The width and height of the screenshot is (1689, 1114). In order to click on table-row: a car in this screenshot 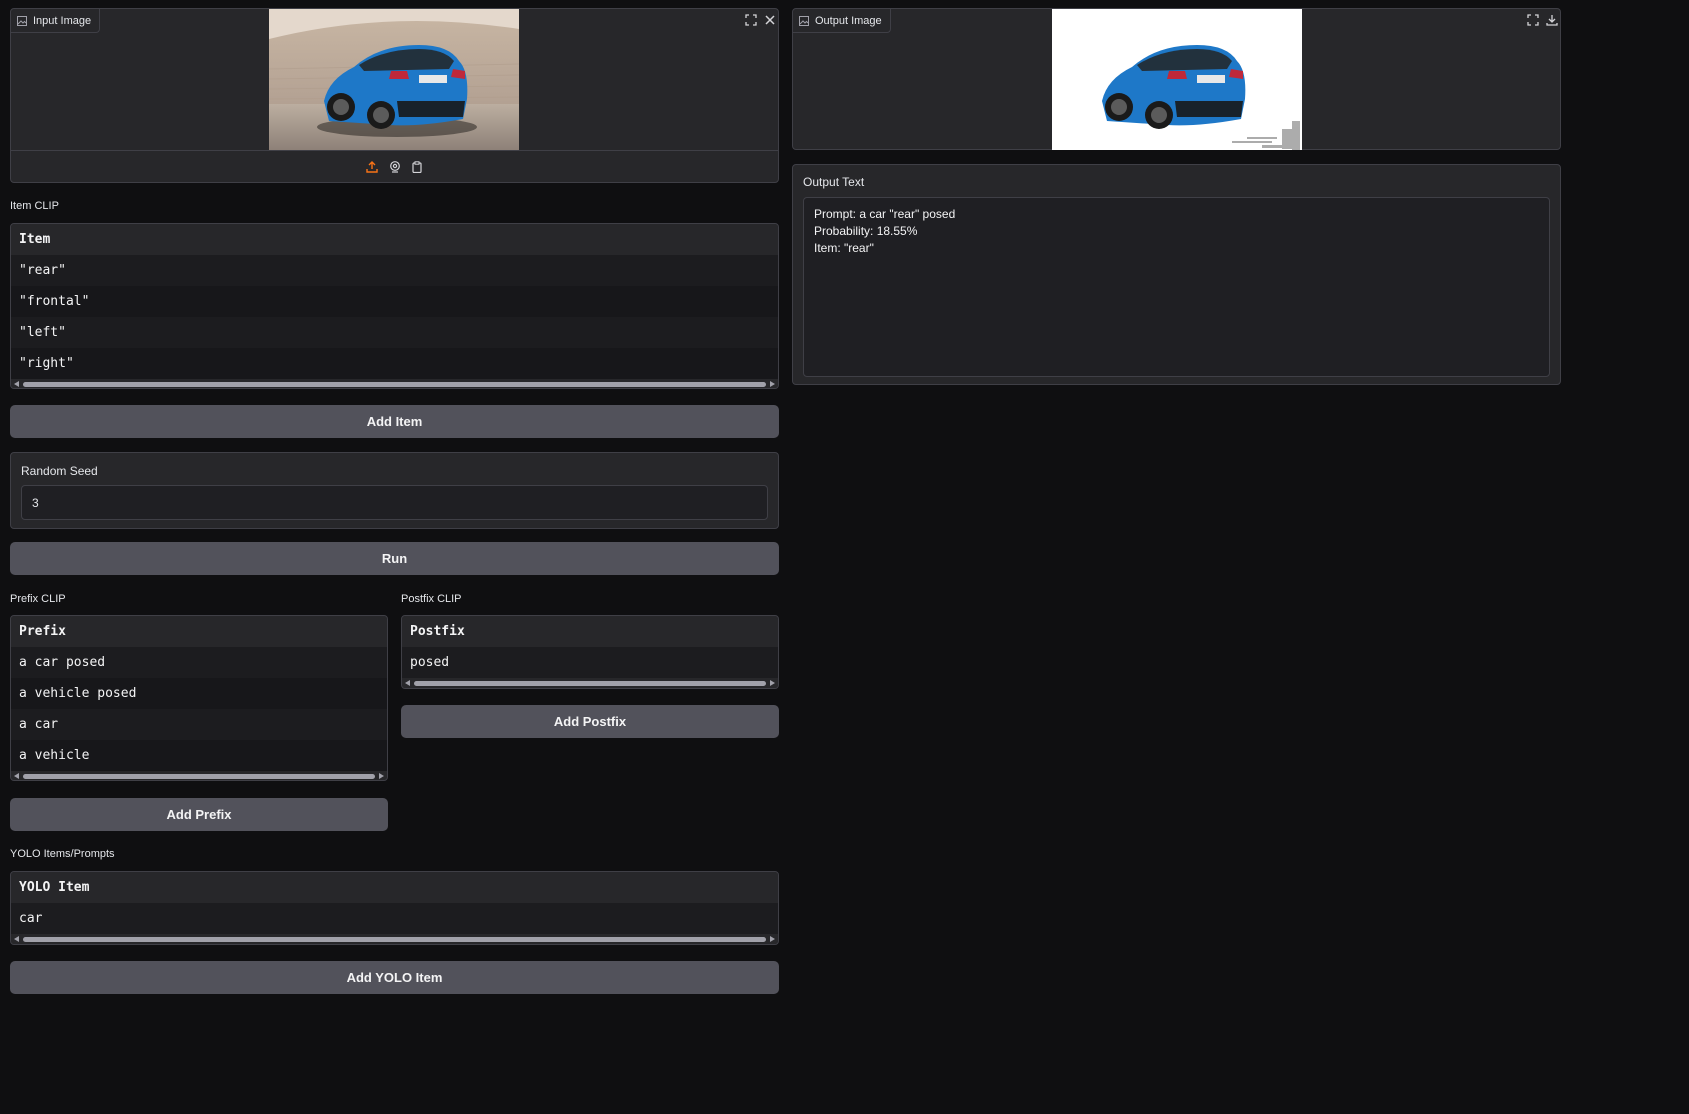, I will do `click(199, 724)`.